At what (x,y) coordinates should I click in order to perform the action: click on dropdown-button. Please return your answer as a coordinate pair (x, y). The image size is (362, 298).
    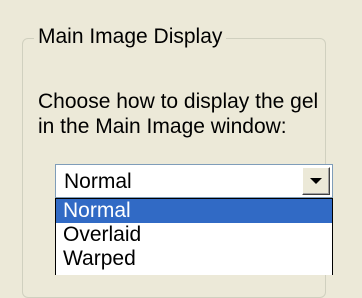
    Looking at the image, I should click on (316, 181).